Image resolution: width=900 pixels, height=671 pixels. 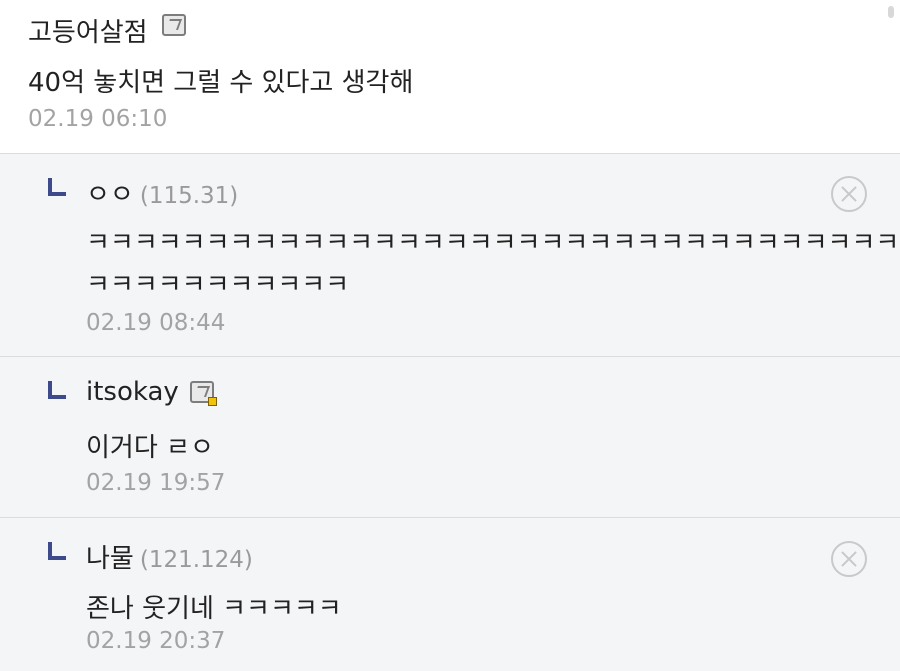 I want to click on scrollbar-thumb, so click(x=891, y=12).